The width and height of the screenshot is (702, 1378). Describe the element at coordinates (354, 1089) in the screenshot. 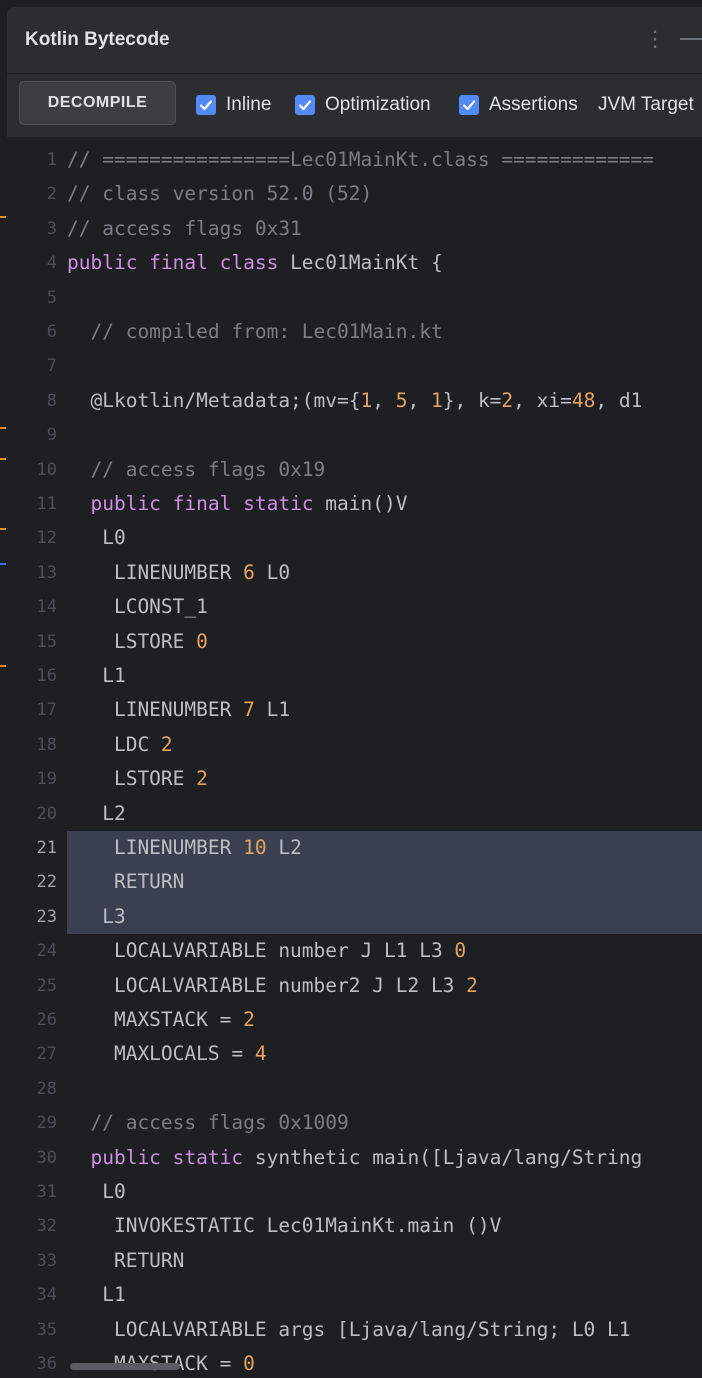

I see `code-line: 28` at that location.